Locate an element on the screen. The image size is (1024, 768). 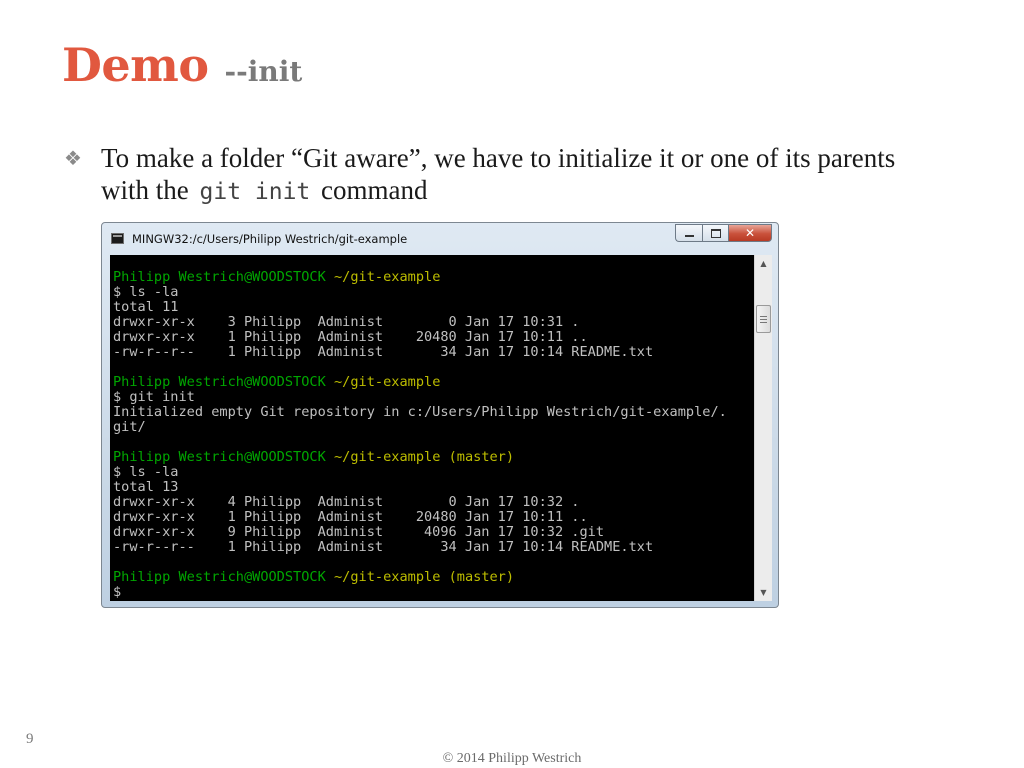
window-controls: ✕ is located at coordinates (723, 233).